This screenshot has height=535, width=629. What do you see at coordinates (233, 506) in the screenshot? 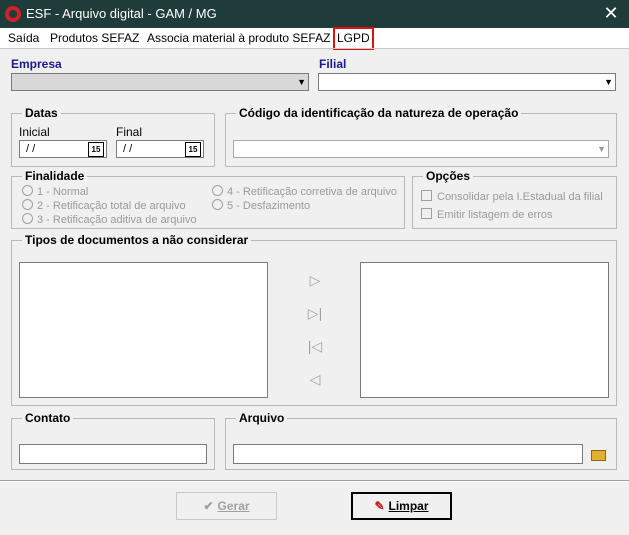
I see `gerar-label: Gerar` at bounding box center [233, 506].